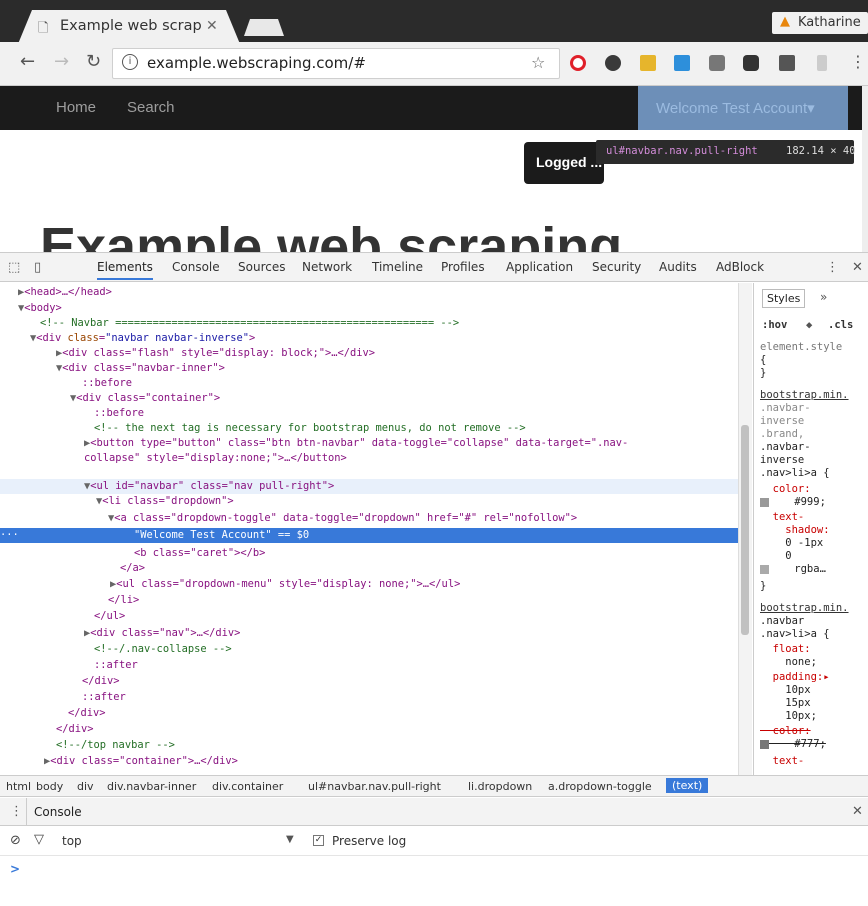  What do you see at coordinates (9, 535) in the screenshot?
I see `ellipsis-icon: ···` at bounding box center [9, 535].